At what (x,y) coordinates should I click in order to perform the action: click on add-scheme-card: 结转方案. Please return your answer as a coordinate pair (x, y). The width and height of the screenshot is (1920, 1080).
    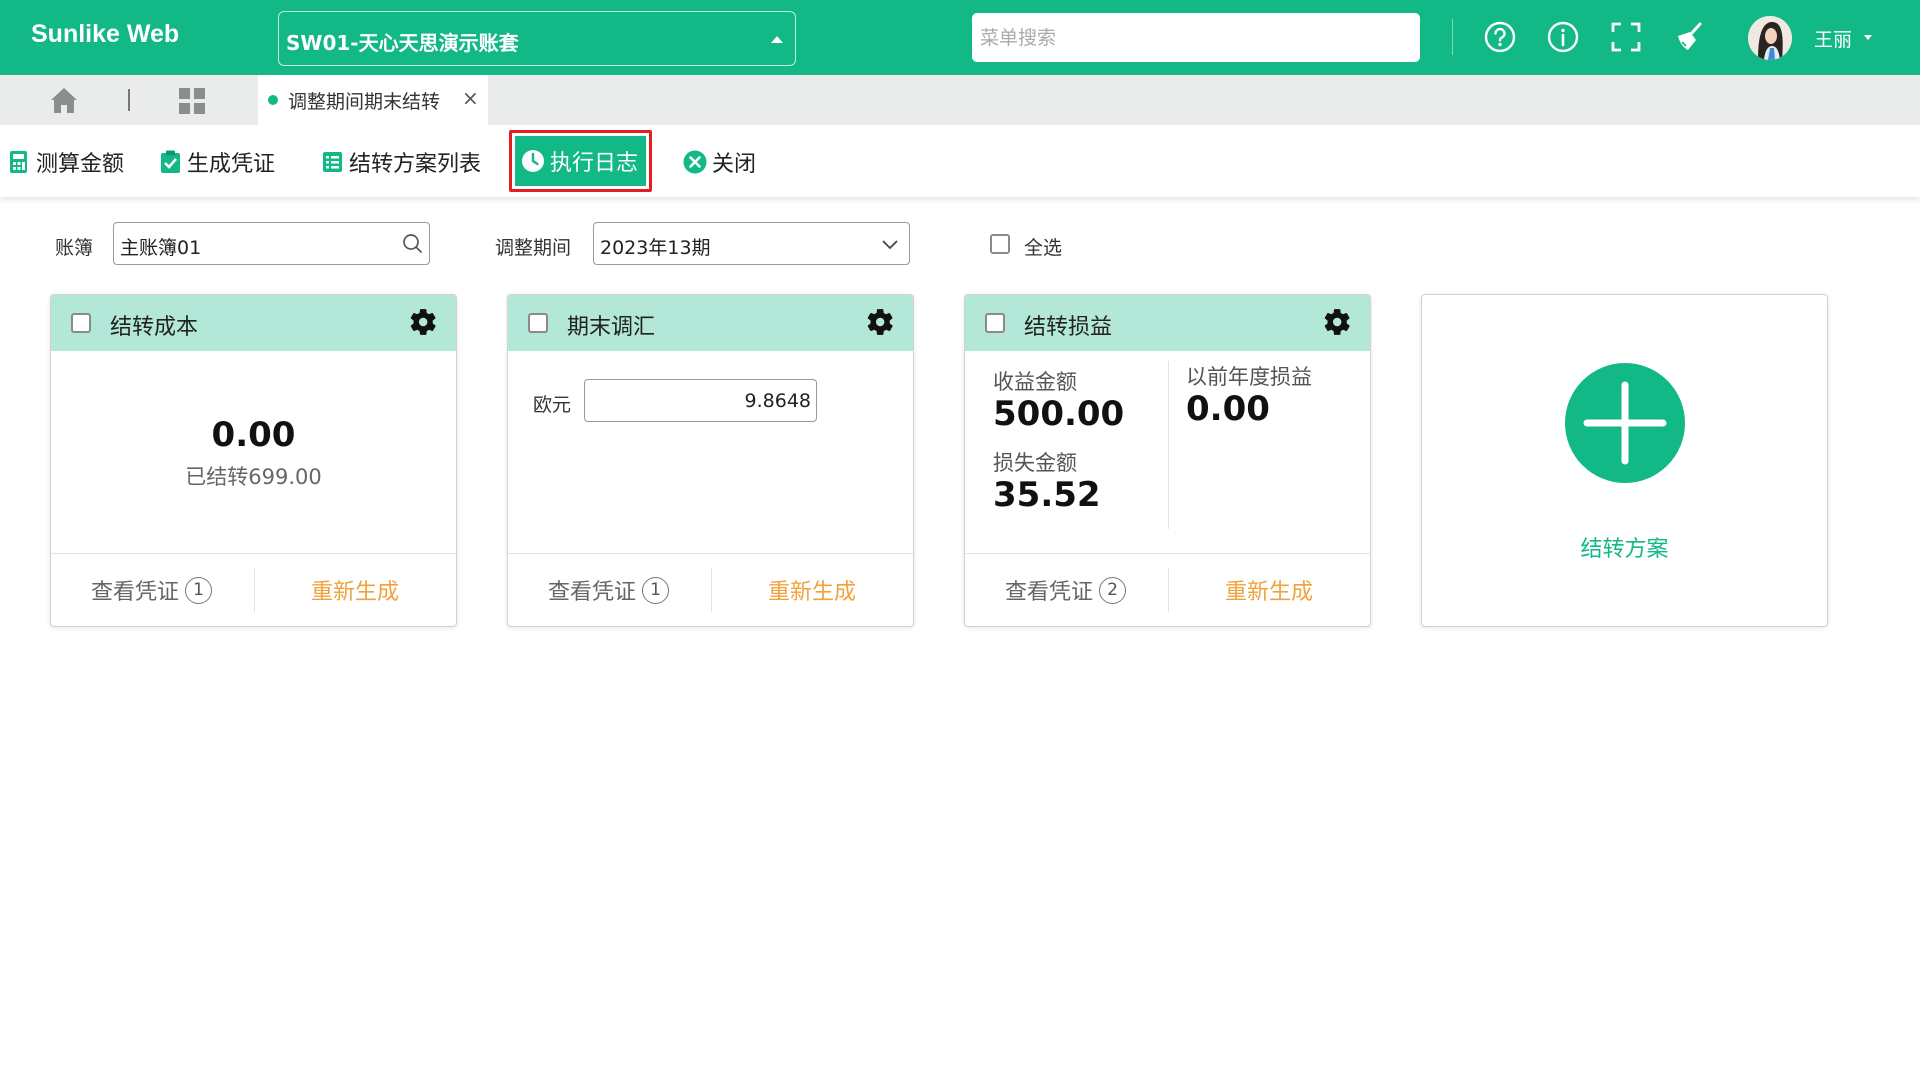
    Looking at the image, I should click on (1624, 460).